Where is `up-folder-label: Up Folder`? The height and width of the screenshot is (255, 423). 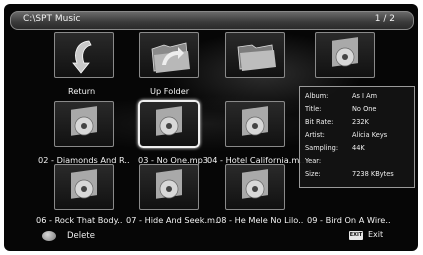
up-folder-label: Up Folder is located at coordinates (170, 91).